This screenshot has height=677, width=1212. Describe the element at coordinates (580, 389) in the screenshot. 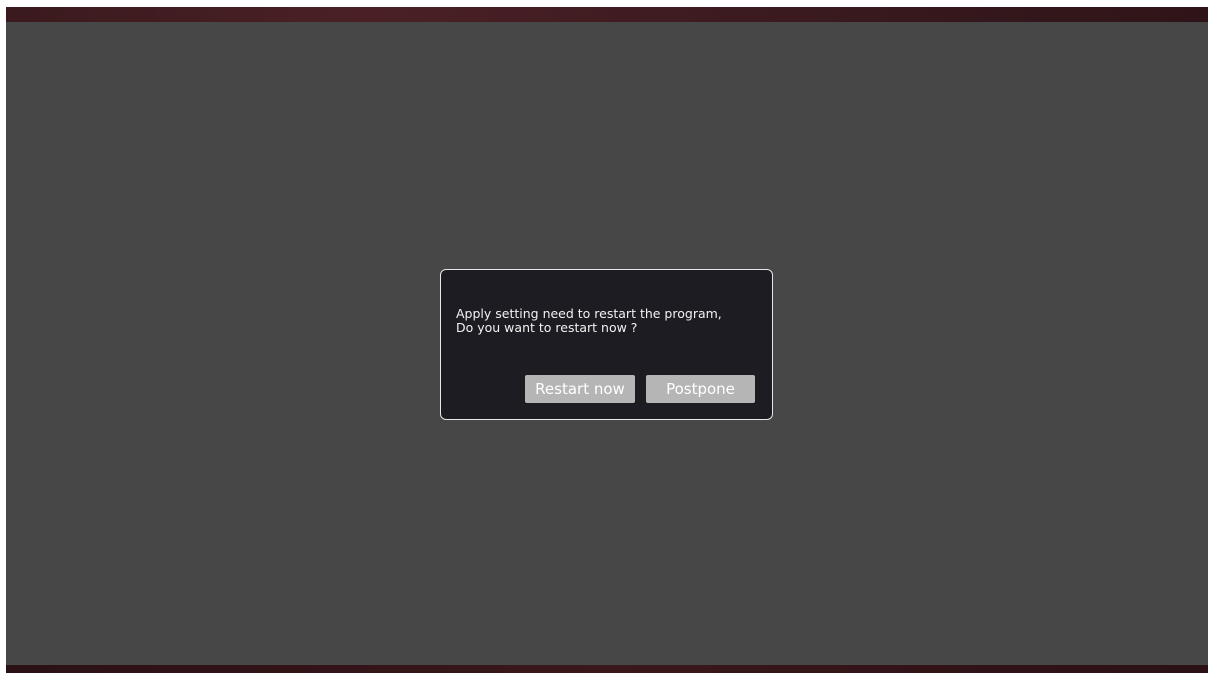

I see `restart-now-button: Restart now` at that location.